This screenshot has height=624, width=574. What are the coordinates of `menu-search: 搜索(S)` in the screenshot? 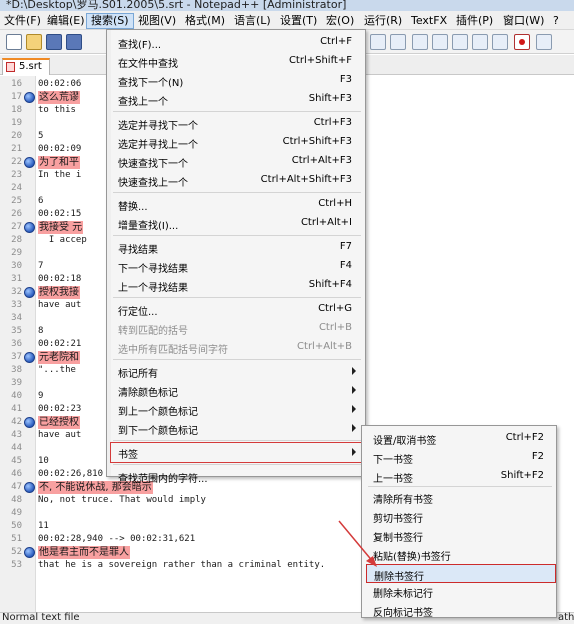 It's located at (110, 21).